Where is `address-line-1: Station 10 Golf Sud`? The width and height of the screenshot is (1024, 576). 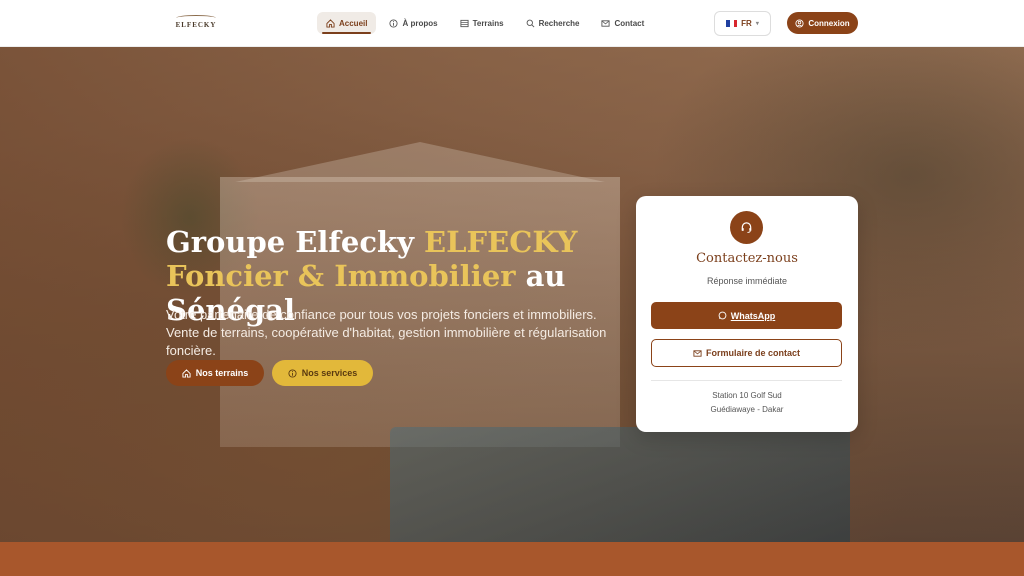 address-line-1: Station 10 Golf Sud is located at coordinates (747, 395).